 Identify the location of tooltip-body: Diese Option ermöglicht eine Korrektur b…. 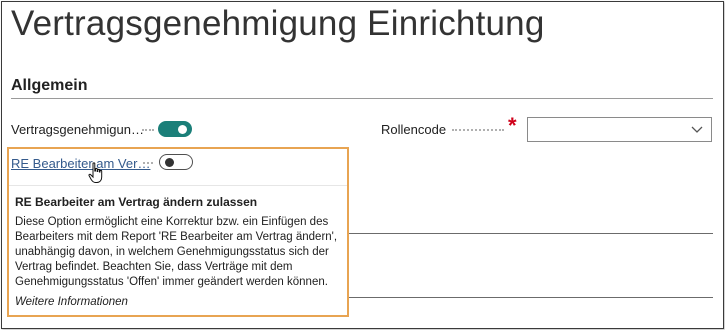
(180, 252).